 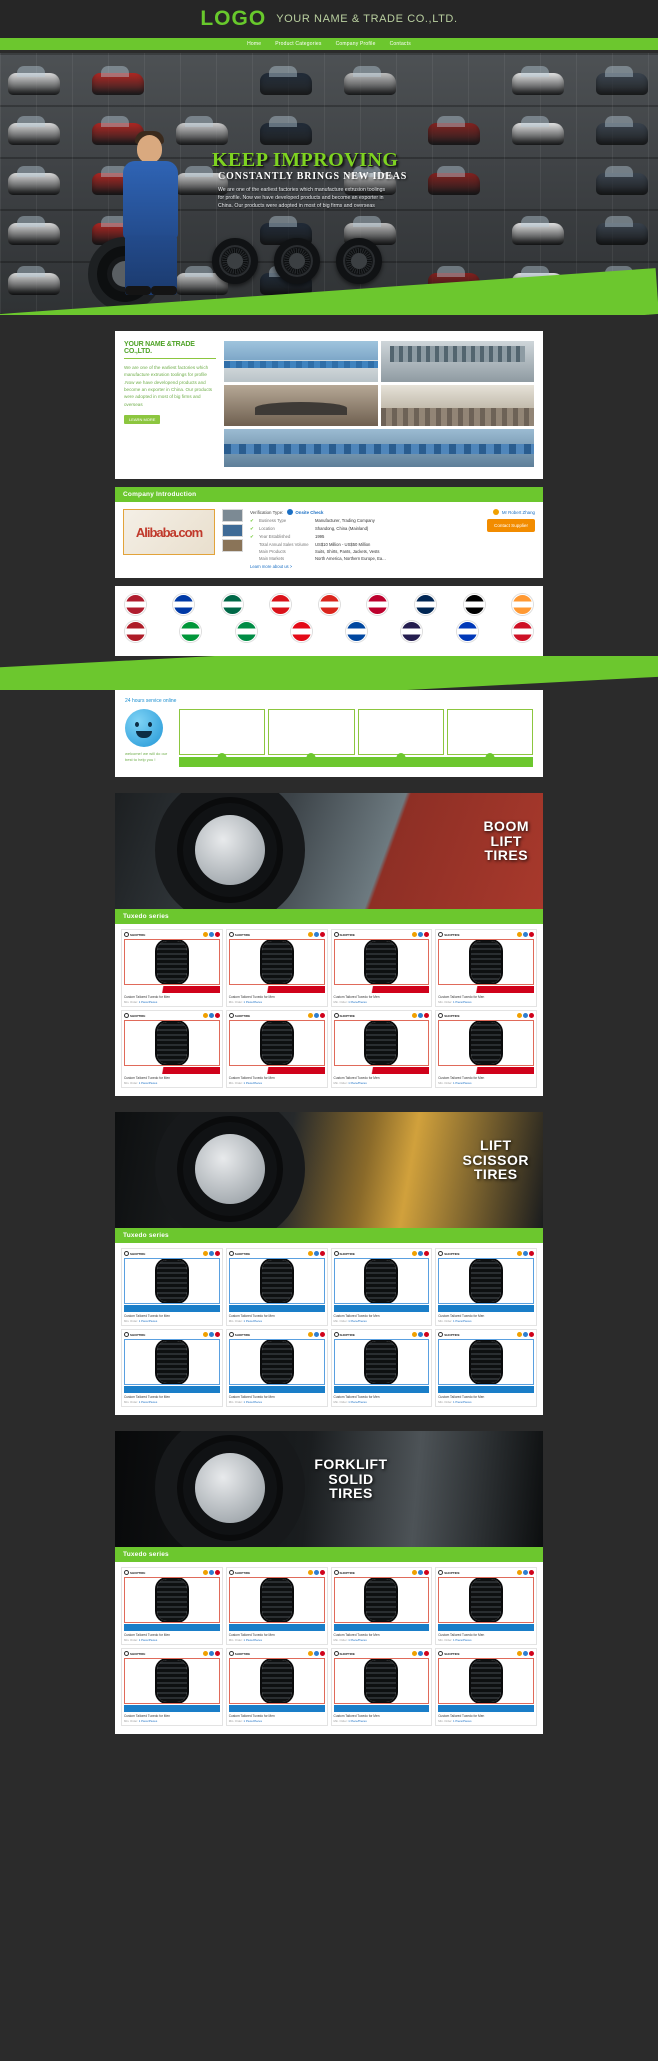 What do you see at coordinates (511, 525) in the screenshot?
I see `contact-supplier-button: Contact Supplier` at bounding box center [511, 525].